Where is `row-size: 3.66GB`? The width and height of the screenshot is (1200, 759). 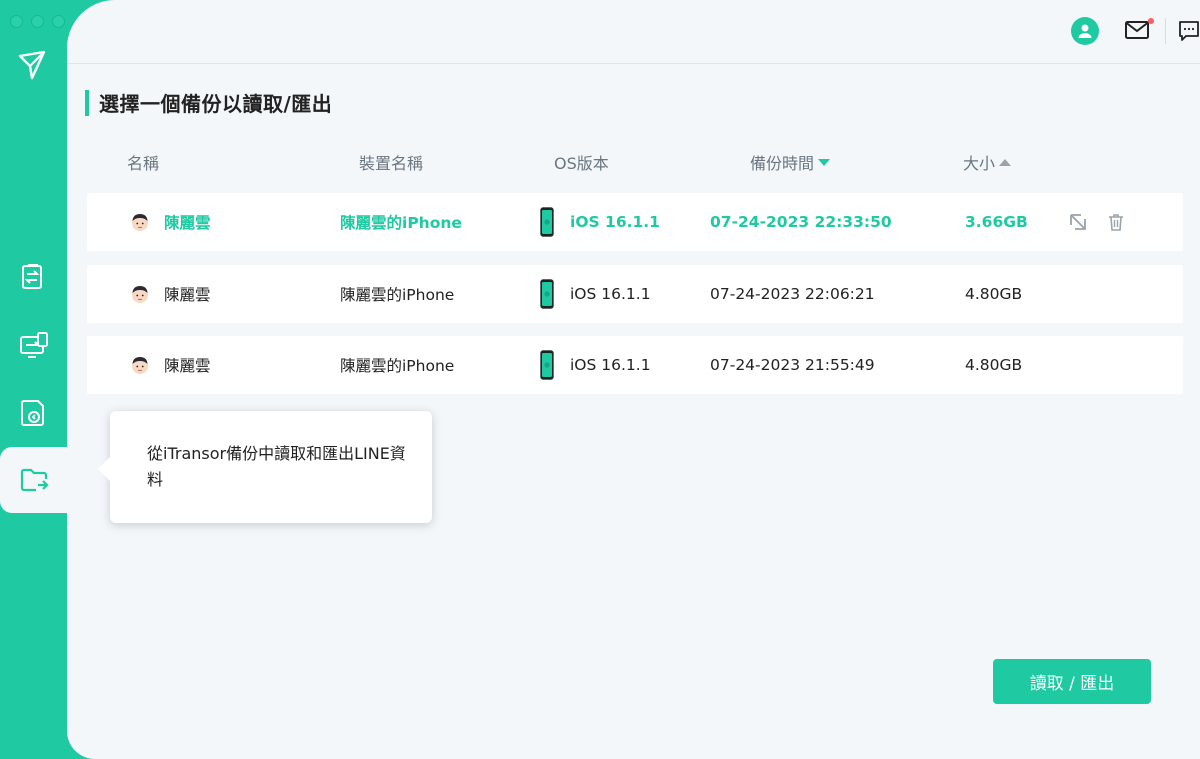
row-size: 3.66GB is located at coordinates (996, 222).